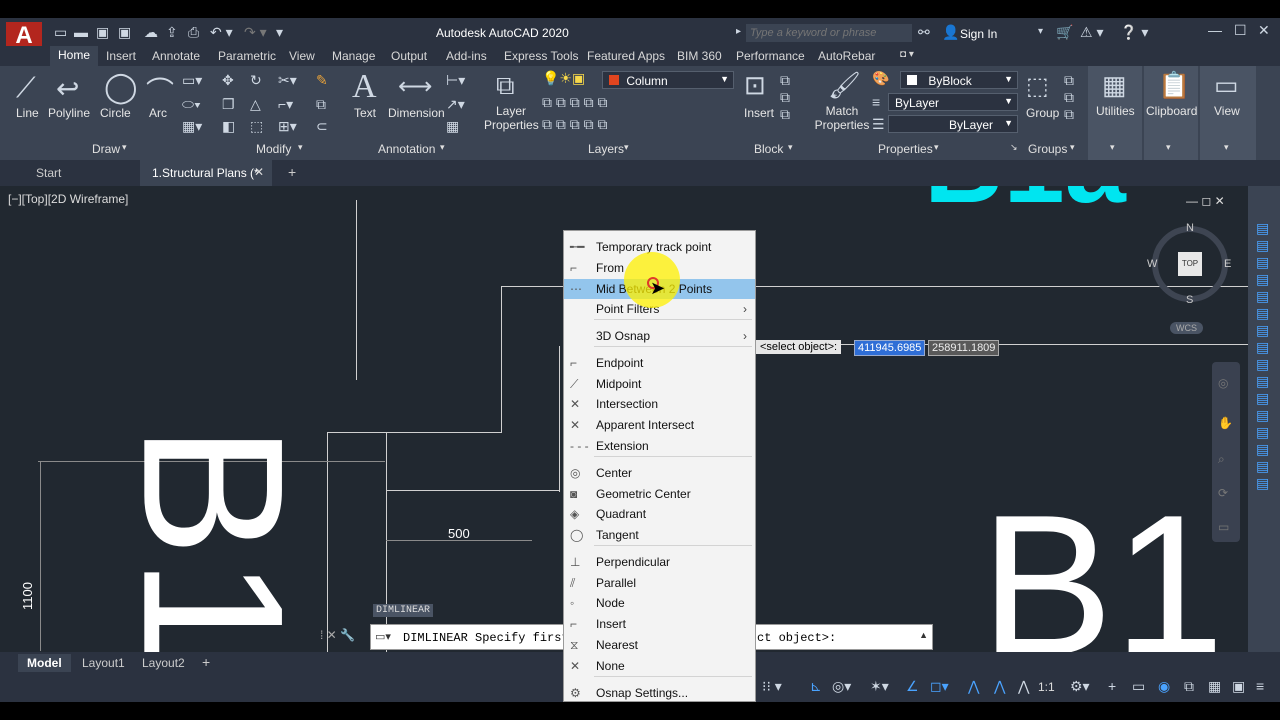  Describe the element at coordinates (829, 33) in the screenshot. I see `search-input` at that location.